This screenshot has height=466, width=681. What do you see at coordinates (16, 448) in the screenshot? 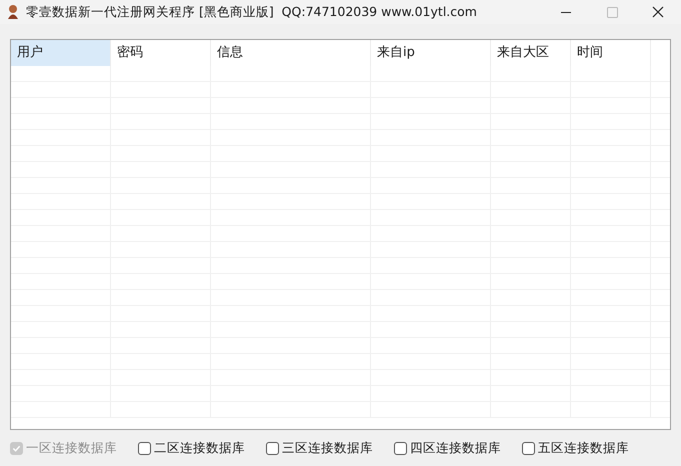
I see `check-icon` at bounding box center [16, 448].